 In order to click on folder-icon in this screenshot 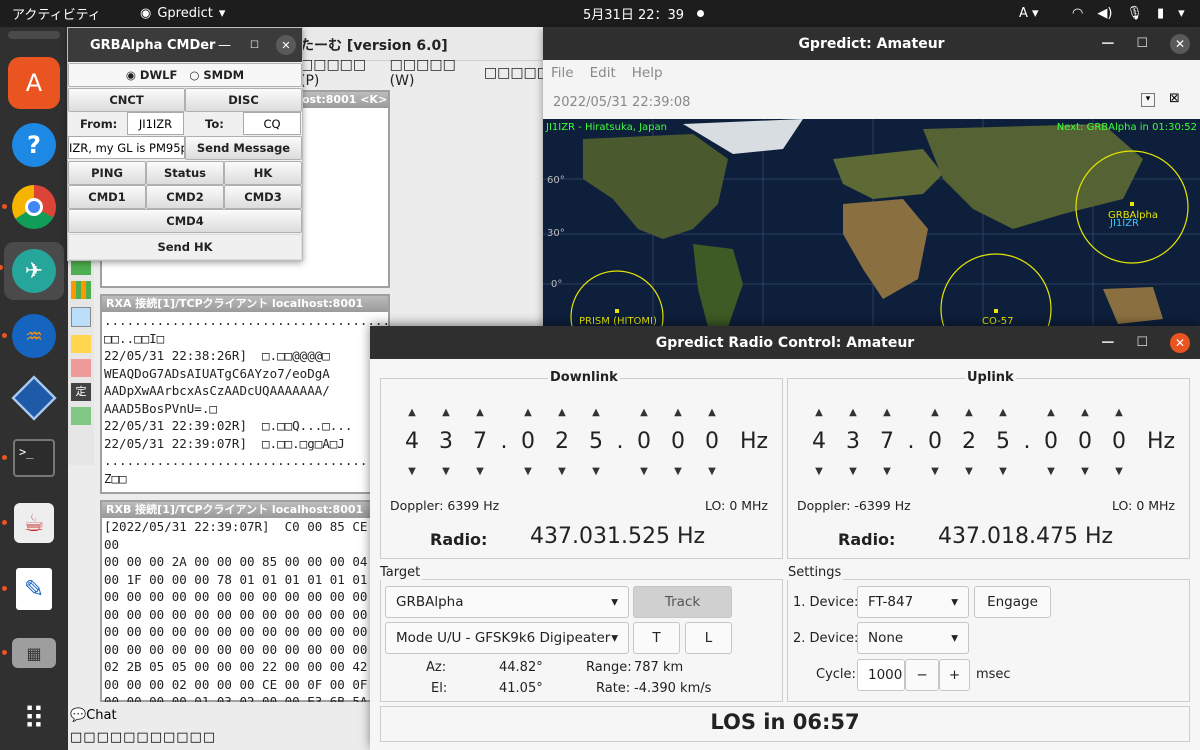, I will do `click(81, 344)`.